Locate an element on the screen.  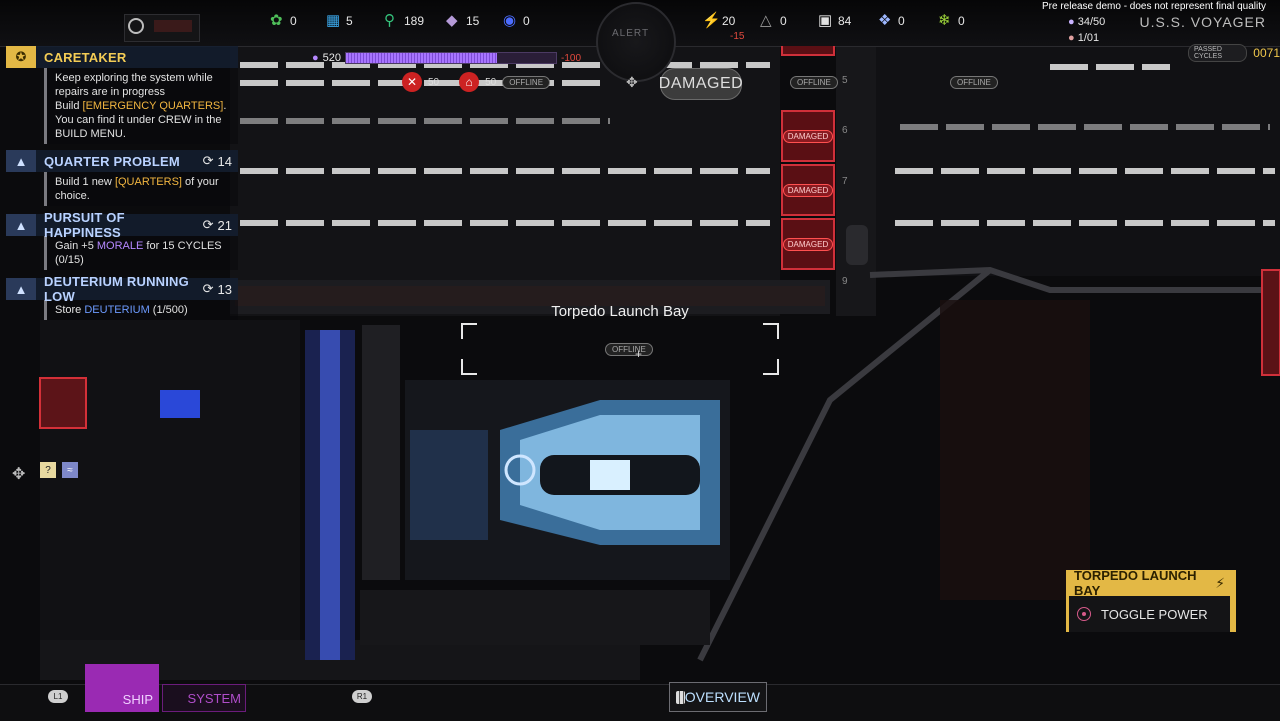
quest-body: Store DEUTERIUM (1/500) is located at coordinates (141, 310).